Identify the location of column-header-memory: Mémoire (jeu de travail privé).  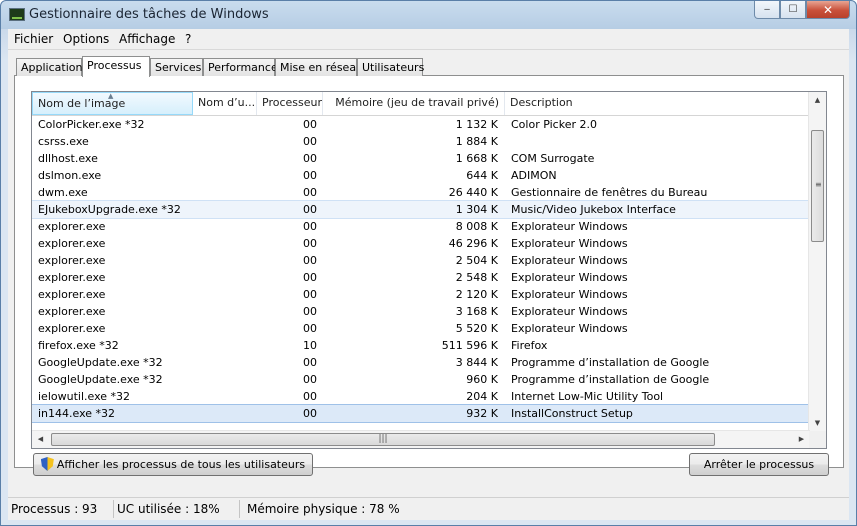
(414, 103).